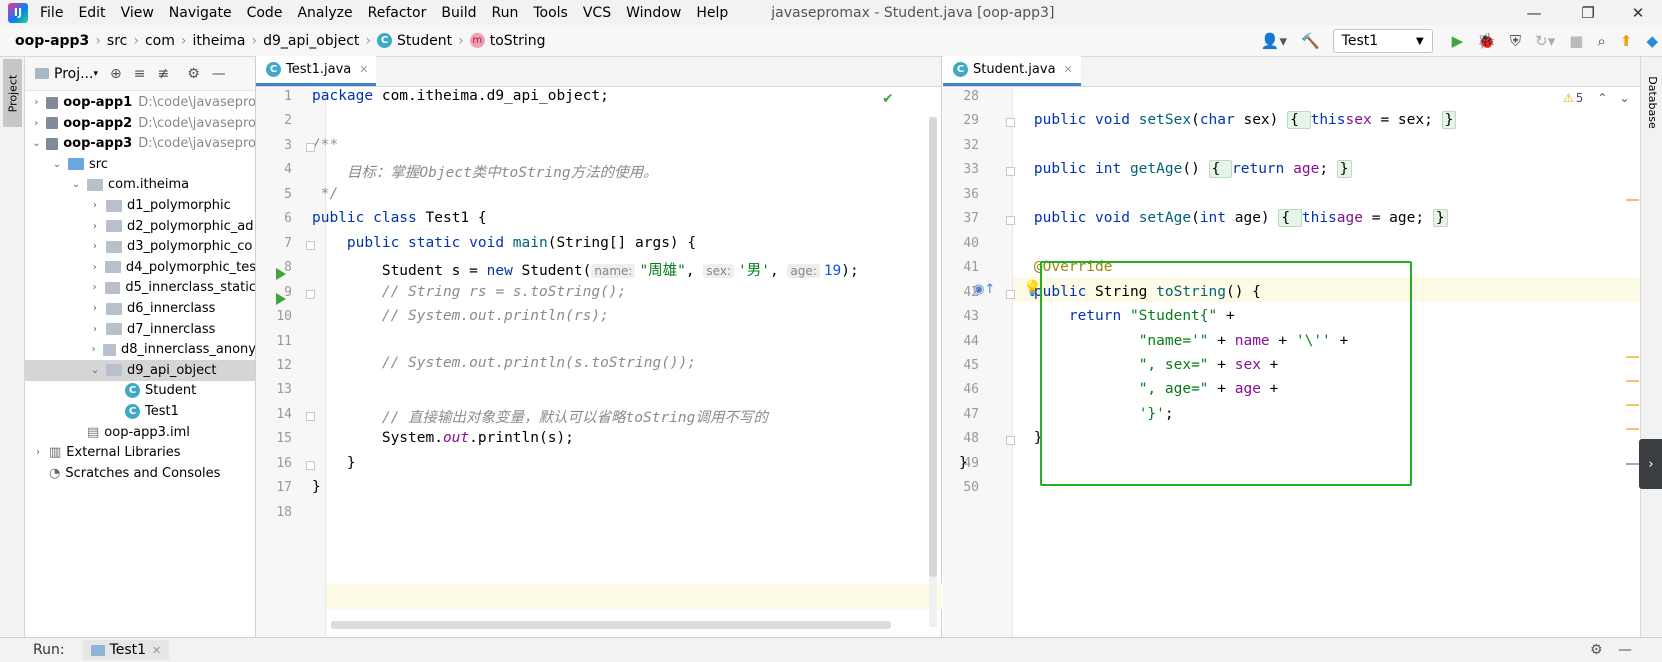 This screenshot has height=662, width=1662. I want to click on expand-panel-icon: ›, so click(1650, 464).